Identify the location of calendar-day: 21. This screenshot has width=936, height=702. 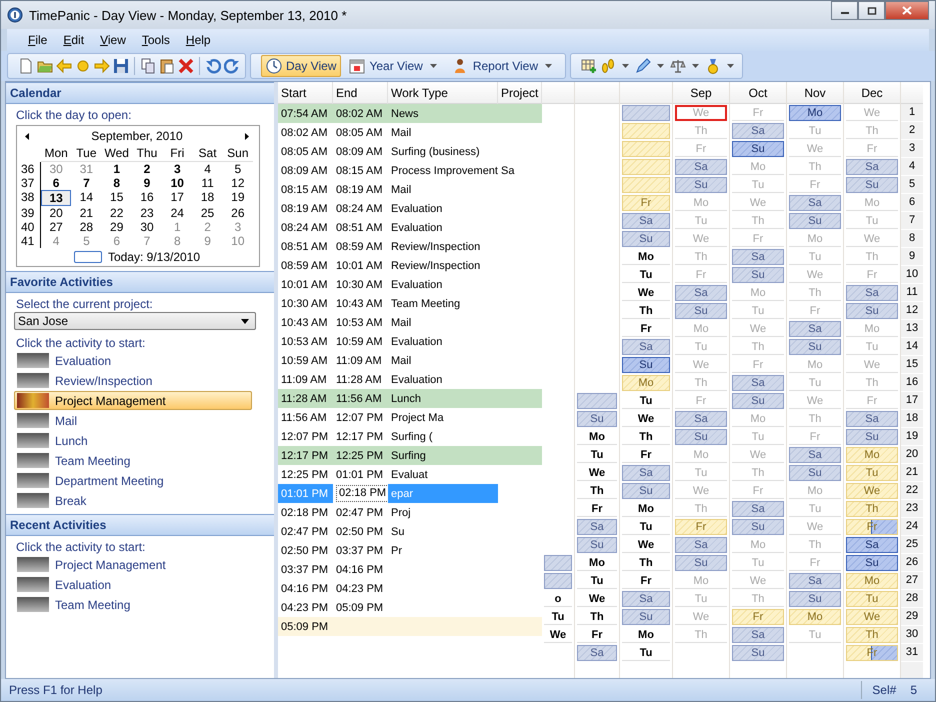
(86, 213).